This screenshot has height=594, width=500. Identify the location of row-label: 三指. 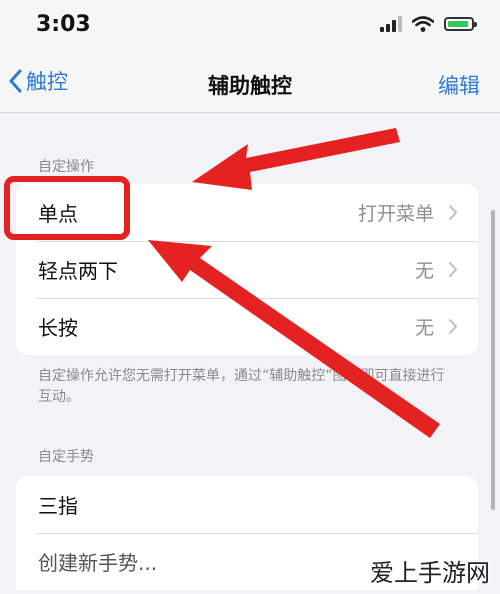
(58, 506).